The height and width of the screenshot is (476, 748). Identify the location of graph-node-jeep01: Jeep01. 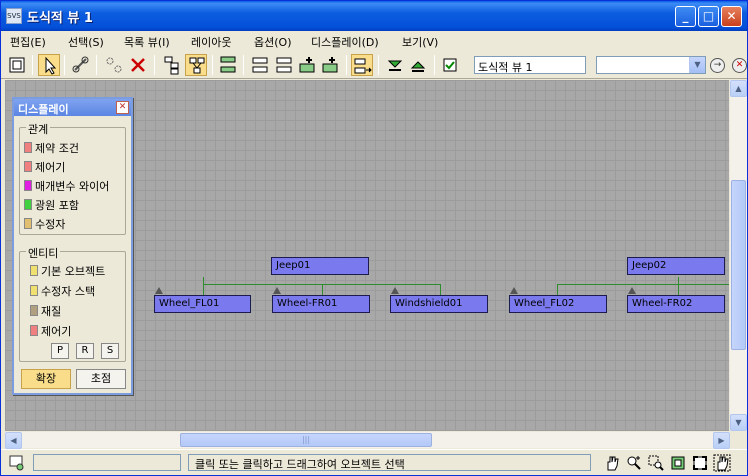
(320, 266).